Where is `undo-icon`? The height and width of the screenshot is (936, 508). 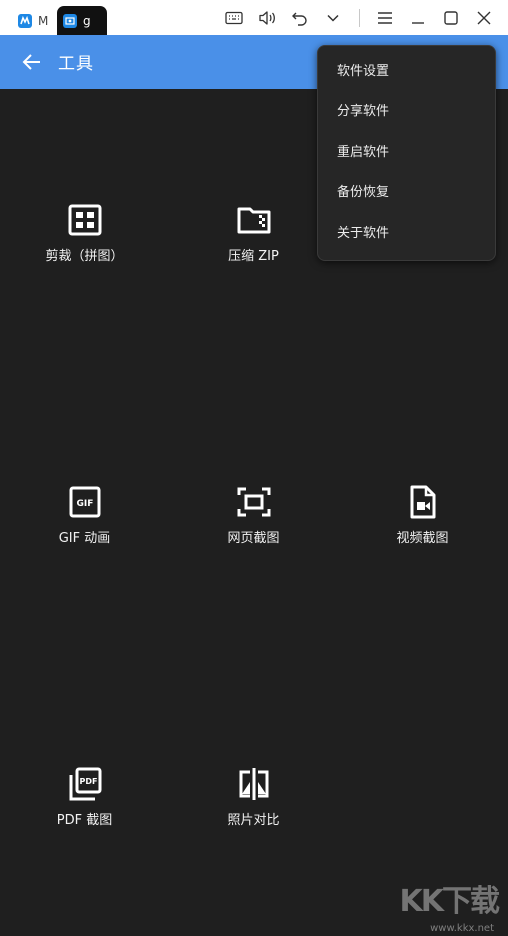
undo-icon is located at coordinates (300, 18).